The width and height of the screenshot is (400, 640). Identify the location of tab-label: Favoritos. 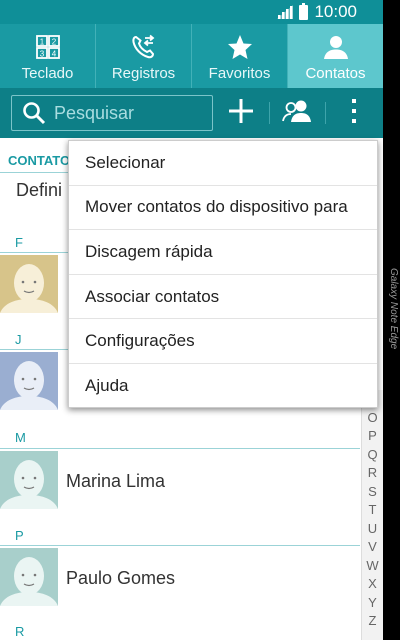
(239, 73).